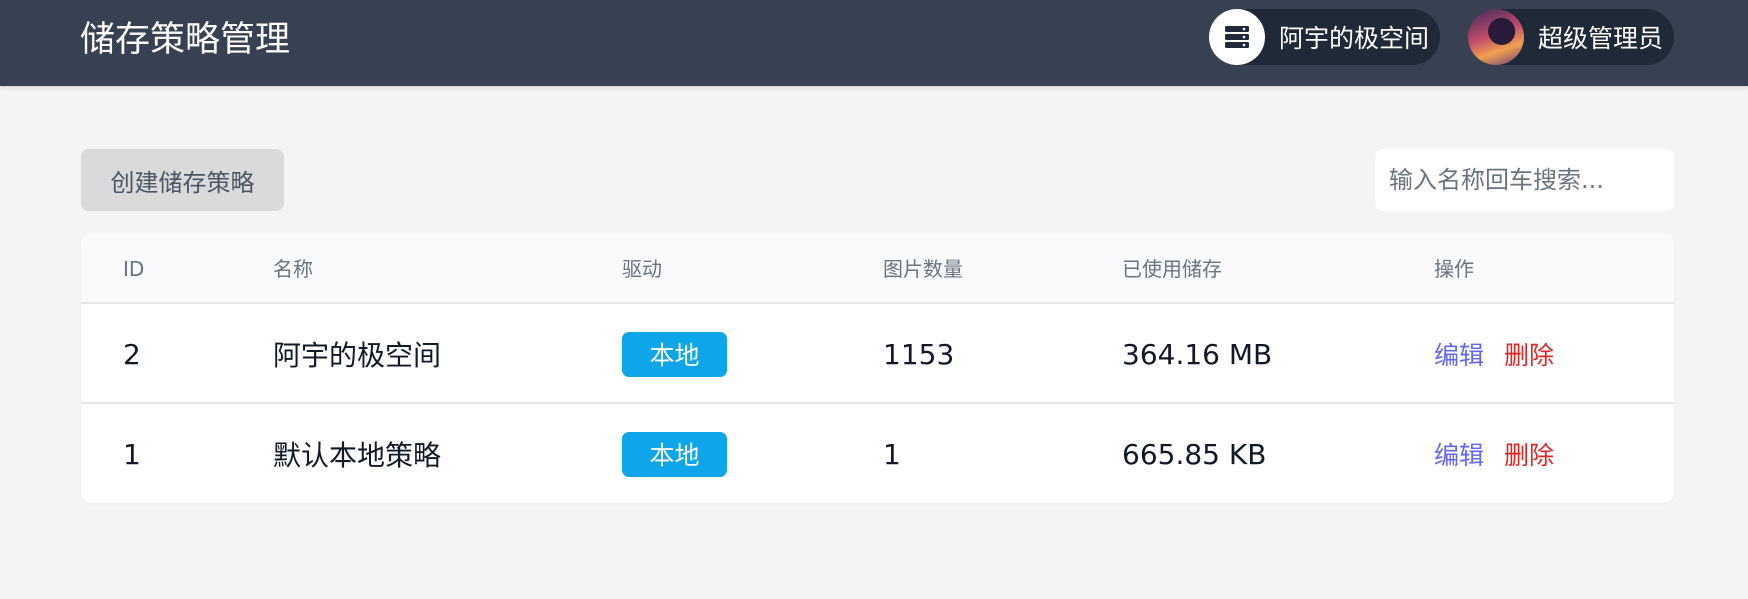 The height and width of the screenshot is (599, 1748). What do you see at coordinates (877, 268) in the screenshot?
I see `table-header: ID 名称 驱动 图片数量 已使用储存 操作` at bounding box center [877, 268].